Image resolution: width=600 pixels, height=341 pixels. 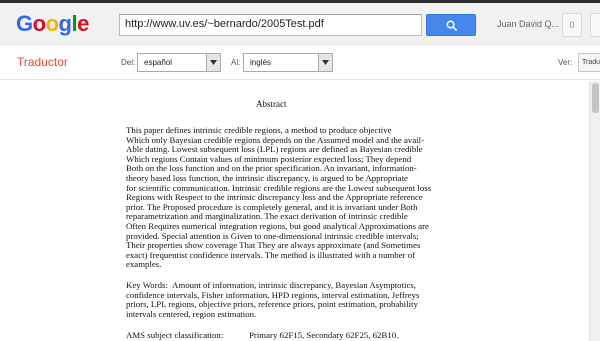 I want to click on translator-toolbar: Traductor Del: español Al: inglés Ver, so click(x=300, y=63).